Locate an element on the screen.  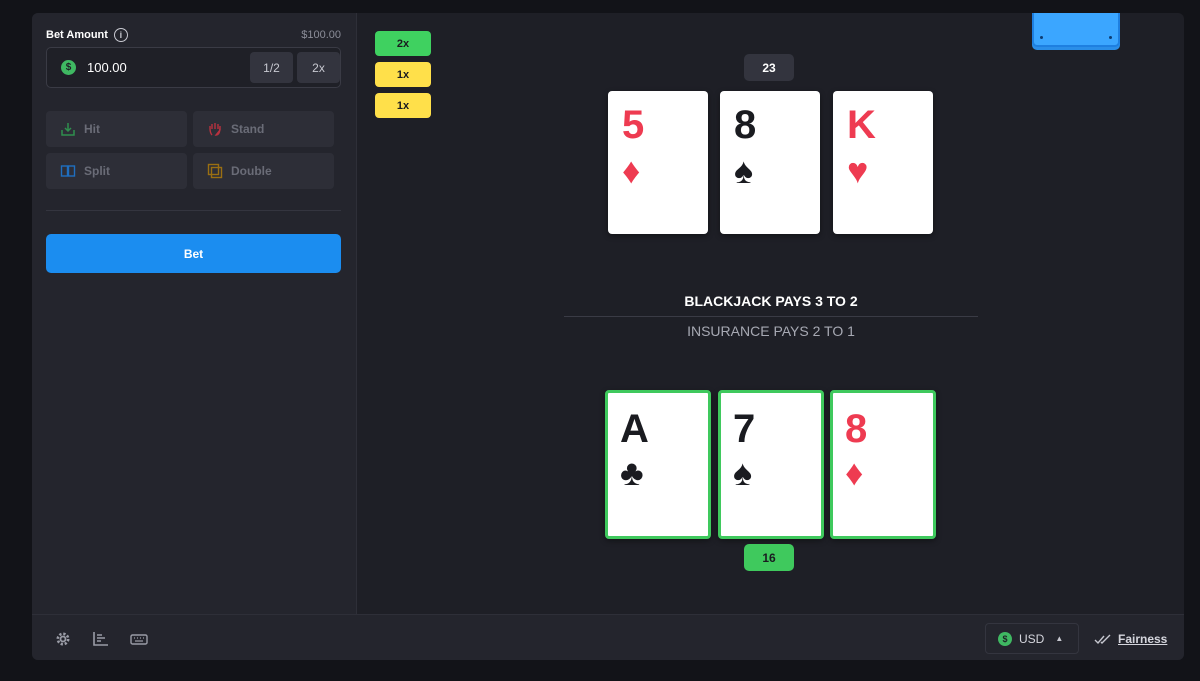
hit-icon is located at coordinates (68, 129).